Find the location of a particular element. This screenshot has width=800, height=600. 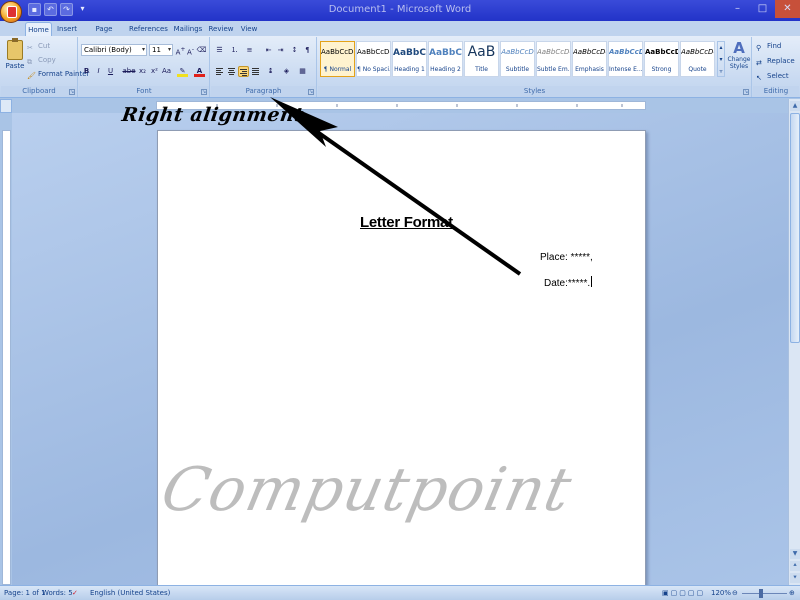

tab-selector is located at coordinates (6, 106).